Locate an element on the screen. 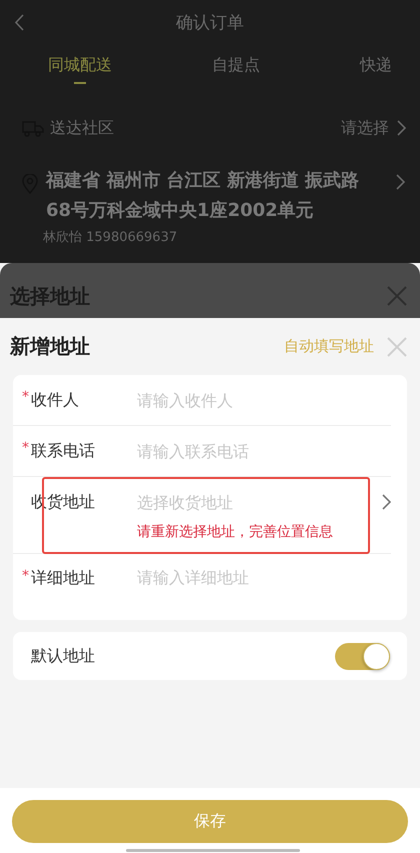 The height and width of the screenshot is (853, 420). auto-fill-link: 自动填写地址 is located at coordinates (329, 346).